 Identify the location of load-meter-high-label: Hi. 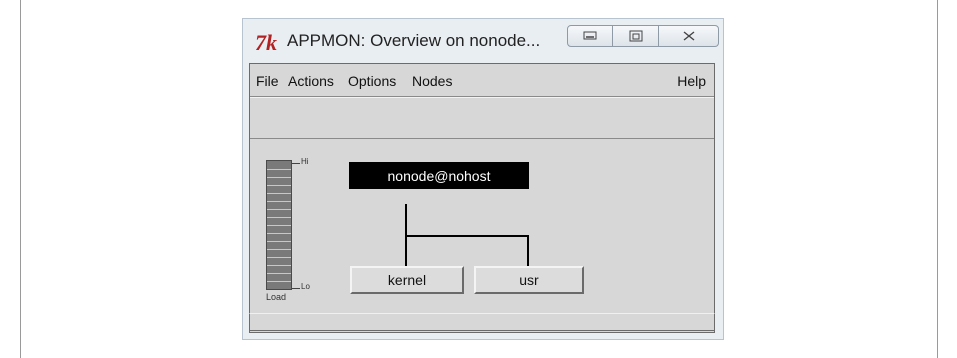
(305, 161).